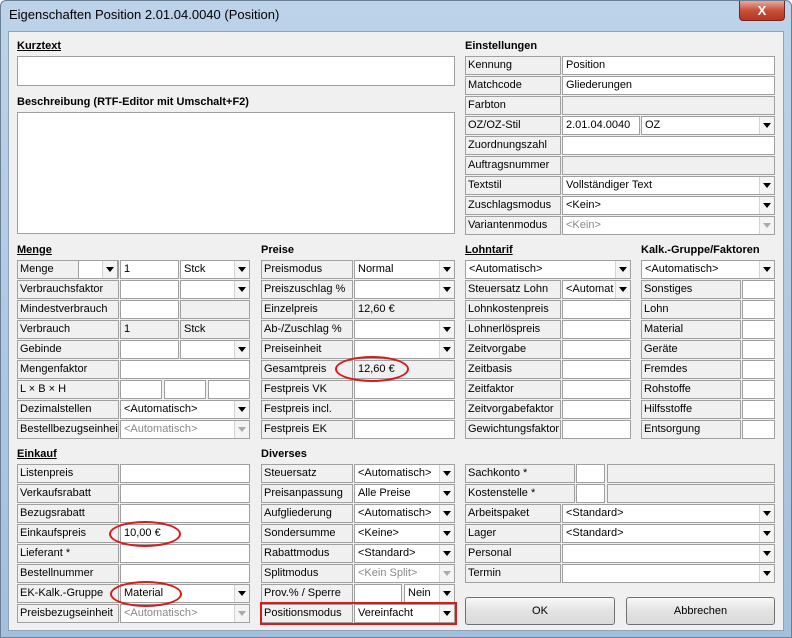 The image size is (792, 638). I want to click on festpreis-vk-field, so click(404, 389).